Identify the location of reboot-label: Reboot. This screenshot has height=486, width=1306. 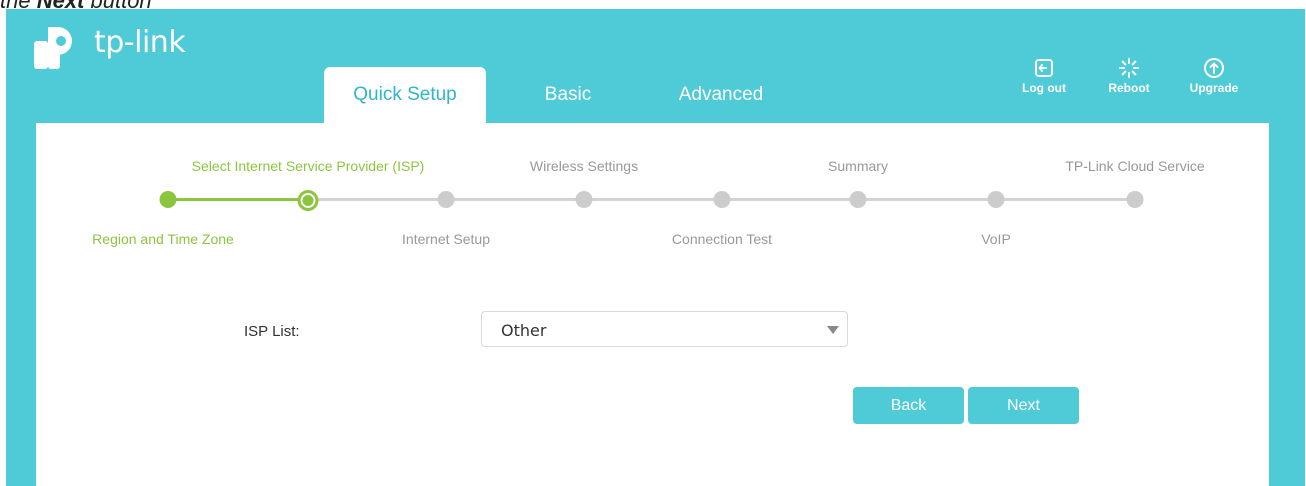
(1129, 88).